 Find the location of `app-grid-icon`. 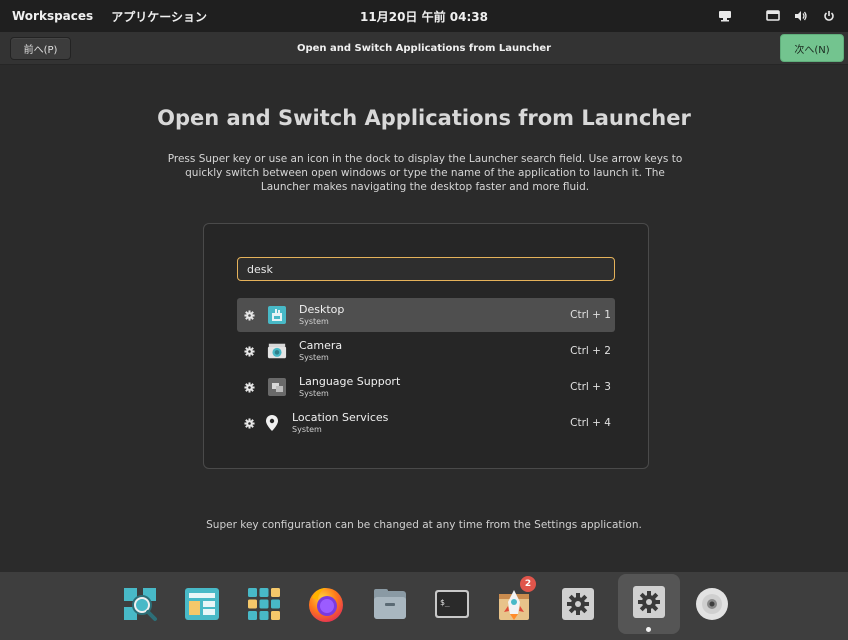

app-grid-icon is located at coordinates (264, 606).